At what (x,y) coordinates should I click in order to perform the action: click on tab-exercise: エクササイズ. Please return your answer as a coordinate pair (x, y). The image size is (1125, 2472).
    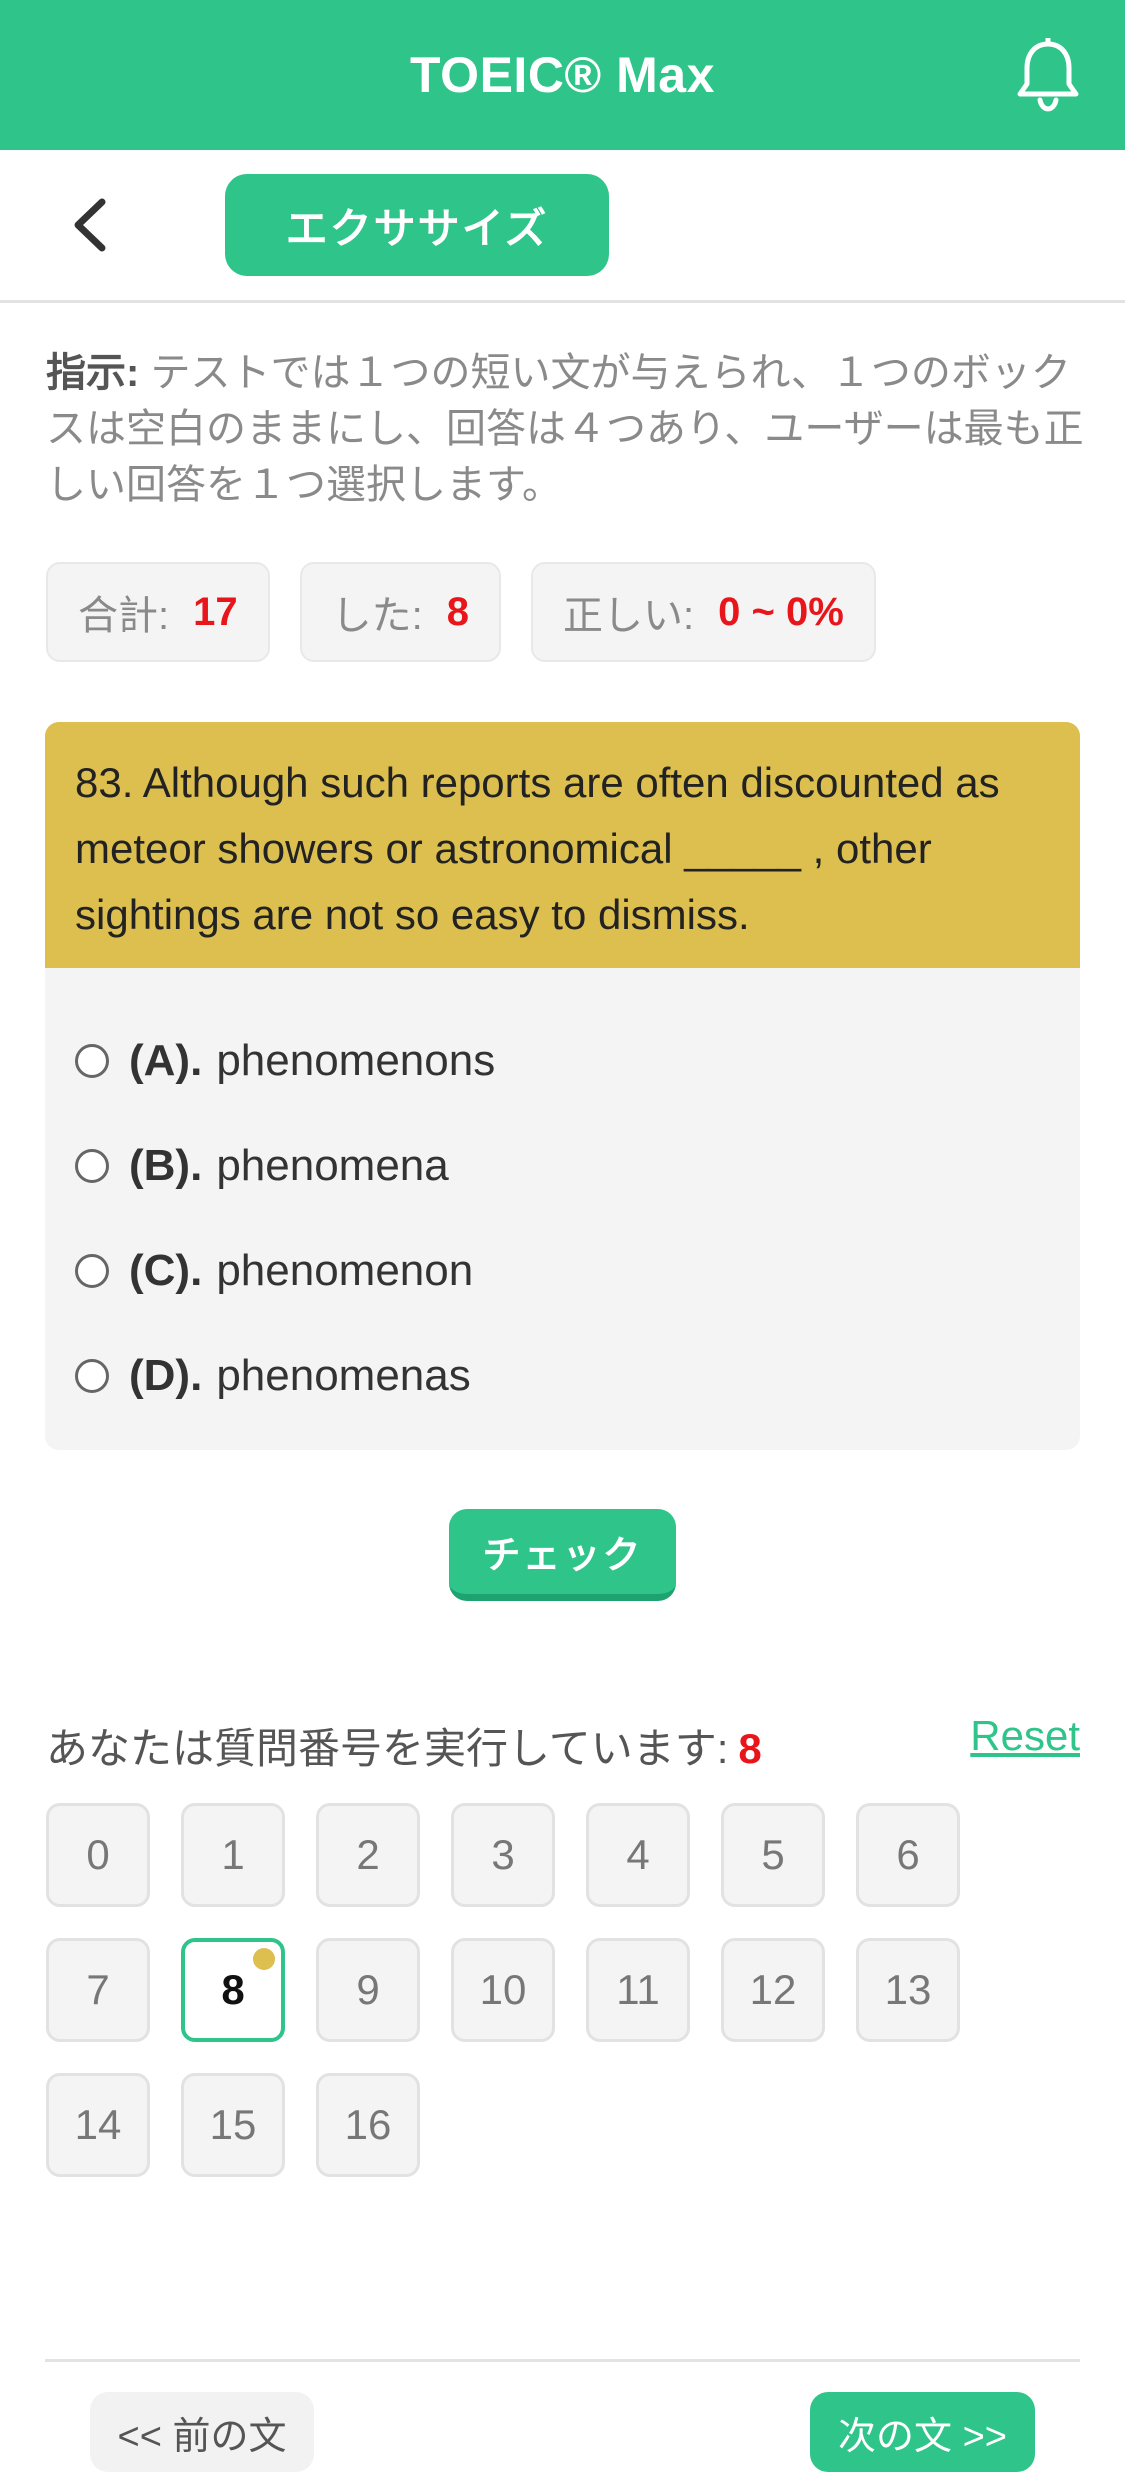
    Looking at the image, I should click on (417, 225).